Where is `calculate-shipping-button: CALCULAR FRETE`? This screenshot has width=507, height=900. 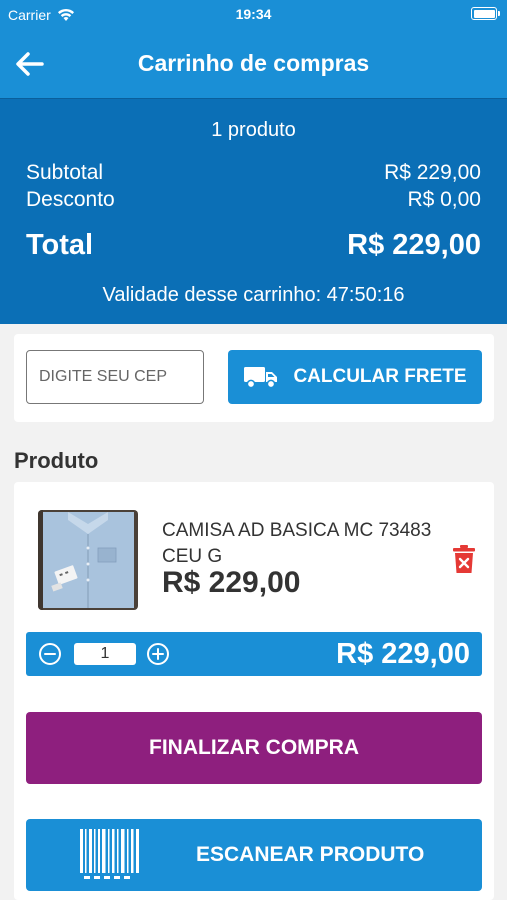
calculate-shipping-button: CALCULAR FRETE is located at coordinates (355, 377).